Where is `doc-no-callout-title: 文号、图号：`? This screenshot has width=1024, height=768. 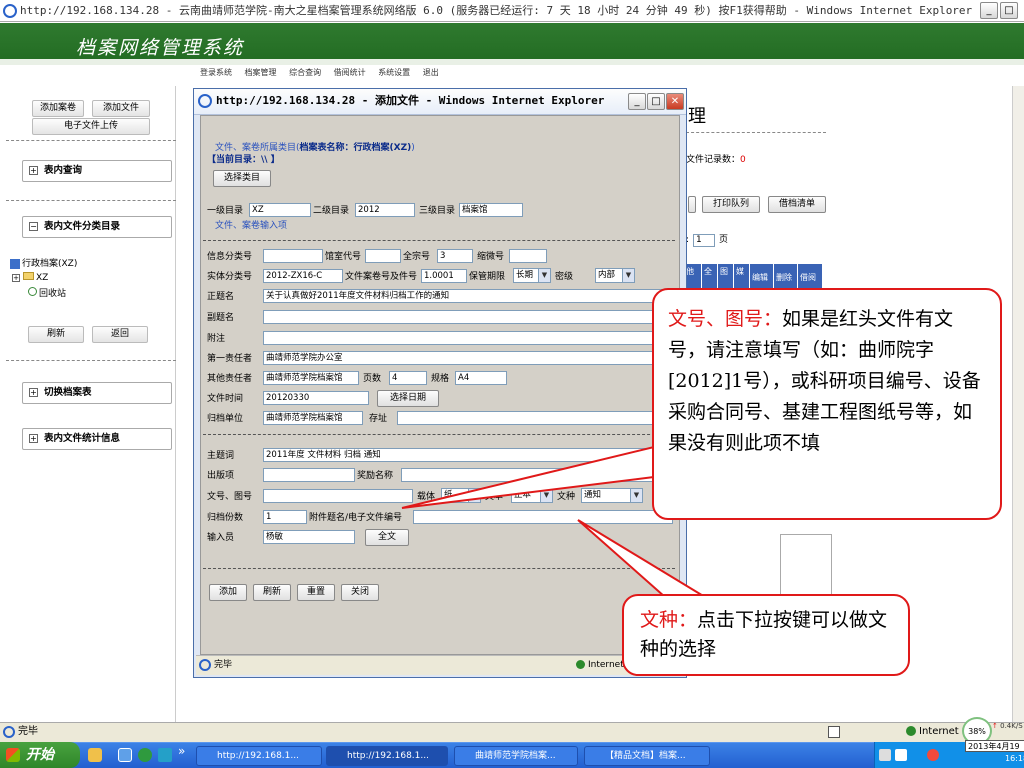
doc-no-callout-title: 文号、图号： is located at coordinates (725, 319).